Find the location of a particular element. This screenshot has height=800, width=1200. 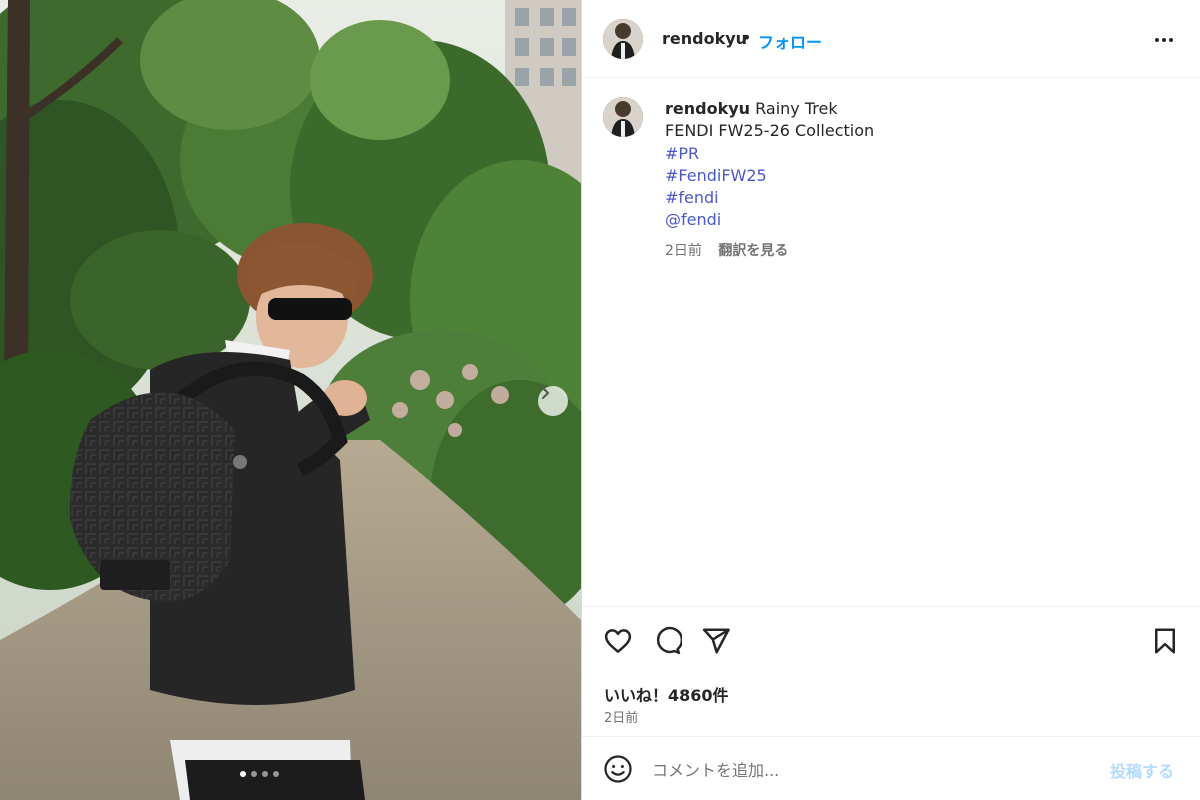

caption-time: 2日前 is located at coordinates (683, 251).